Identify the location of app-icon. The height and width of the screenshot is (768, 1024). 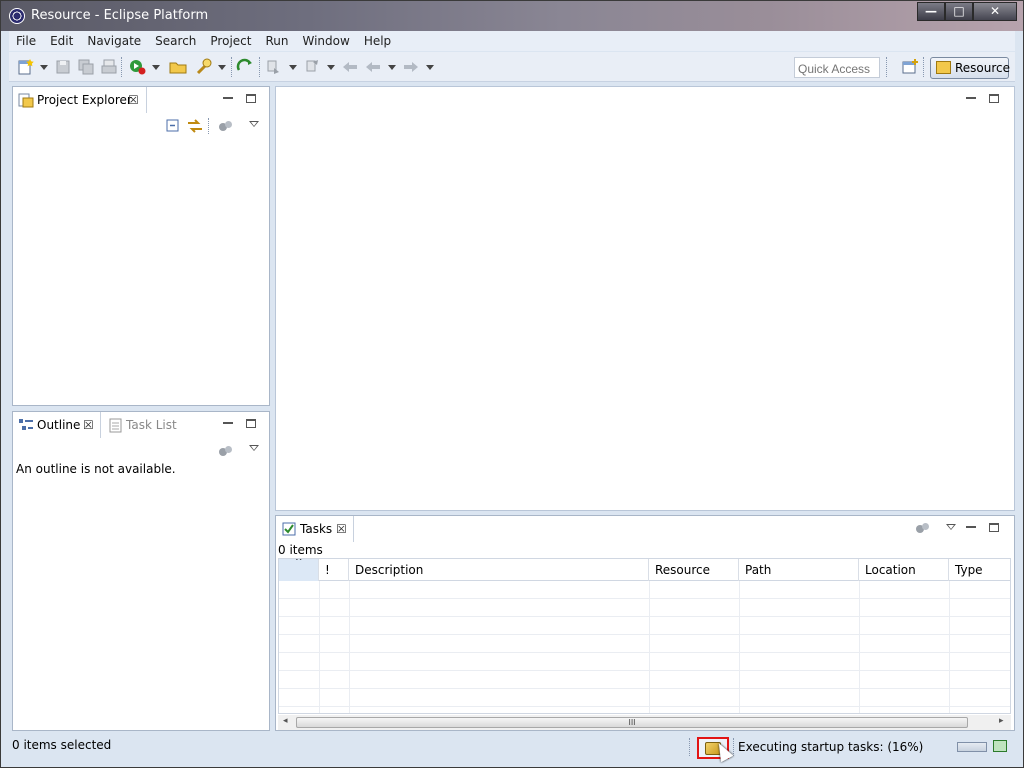
(17, 16).